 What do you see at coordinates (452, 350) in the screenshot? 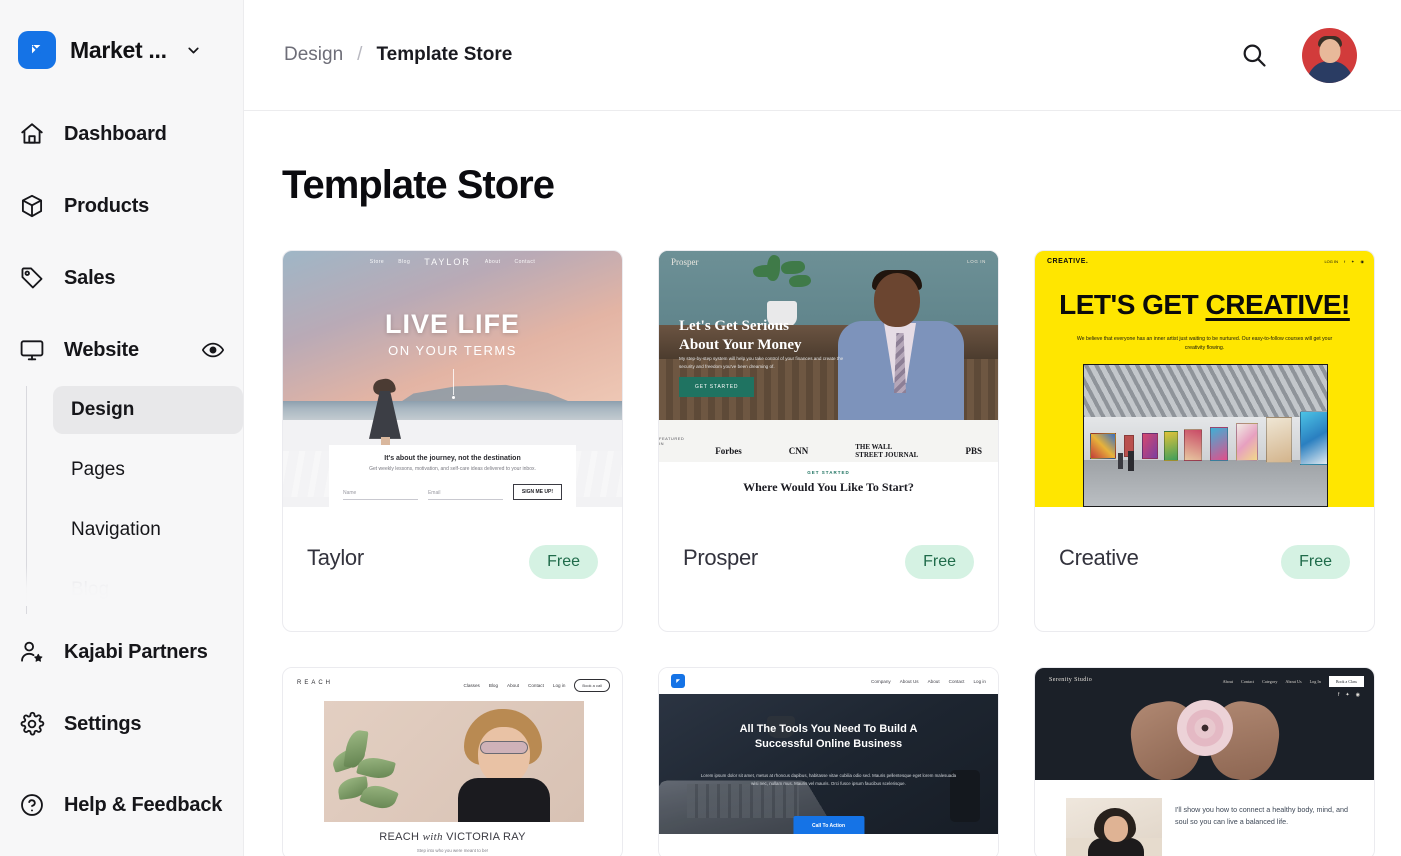
I see `preview-subheadline: ON YOUR TERMS` at bounding box center [452, 350].